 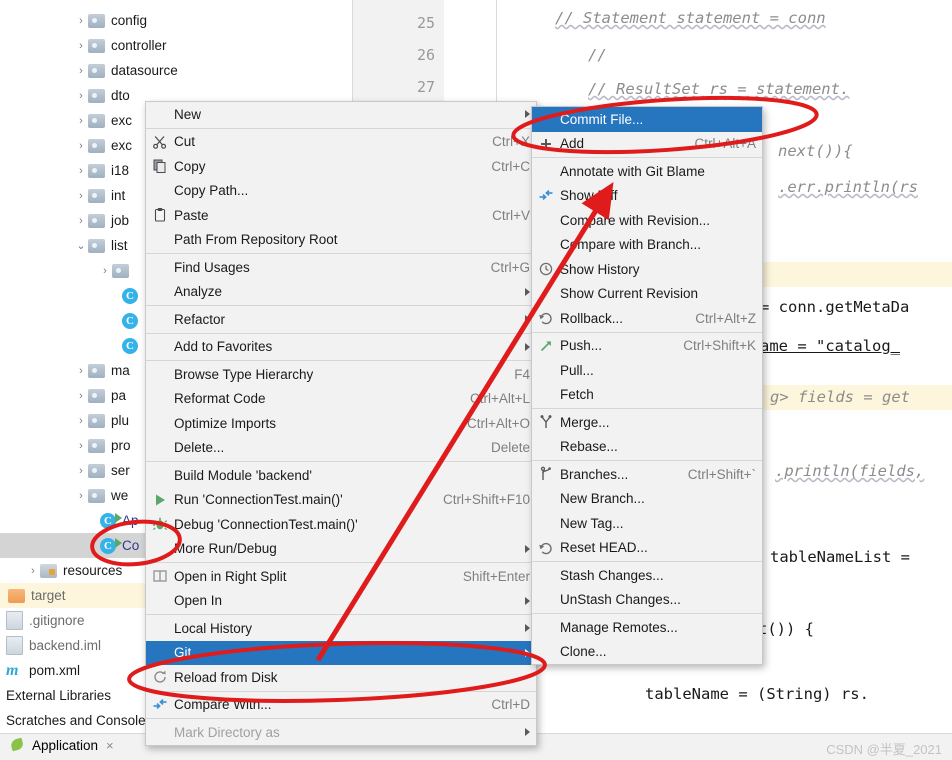 I want to click on tree-item-nested-folder: ›, so click(x=116, y=270).